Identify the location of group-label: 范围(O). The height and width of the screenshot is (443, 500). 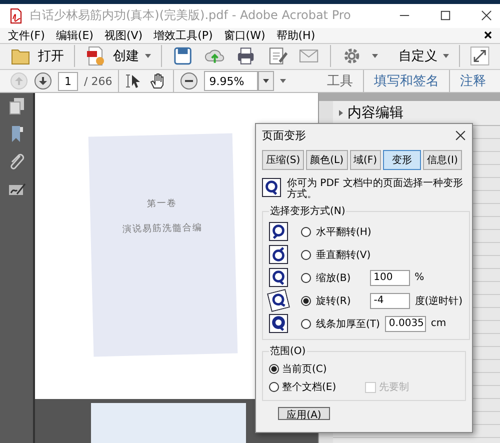
(288, 351).